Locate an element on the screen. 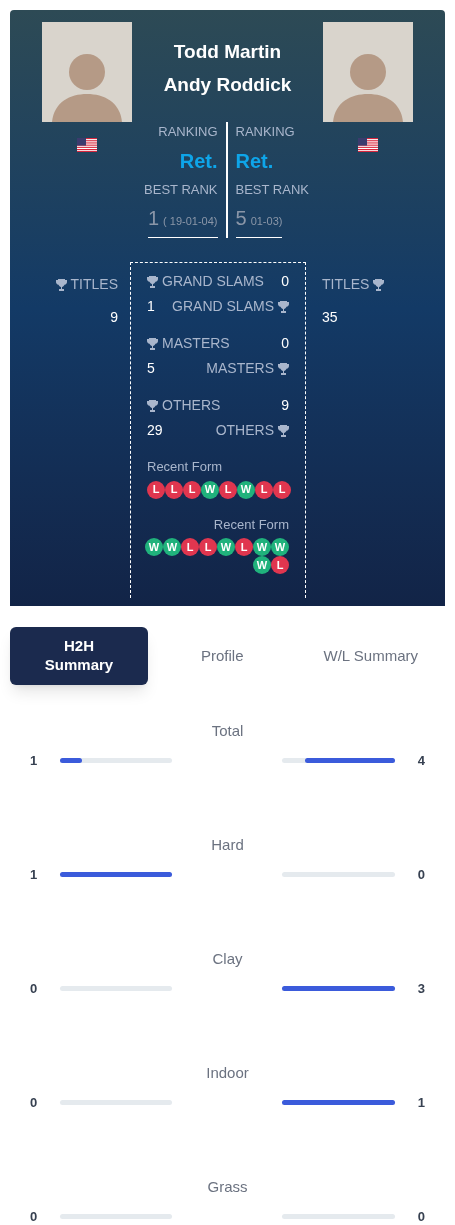 The image size is (455, 1225). best-rank-value: 1 is located at coordinates (153, 218).